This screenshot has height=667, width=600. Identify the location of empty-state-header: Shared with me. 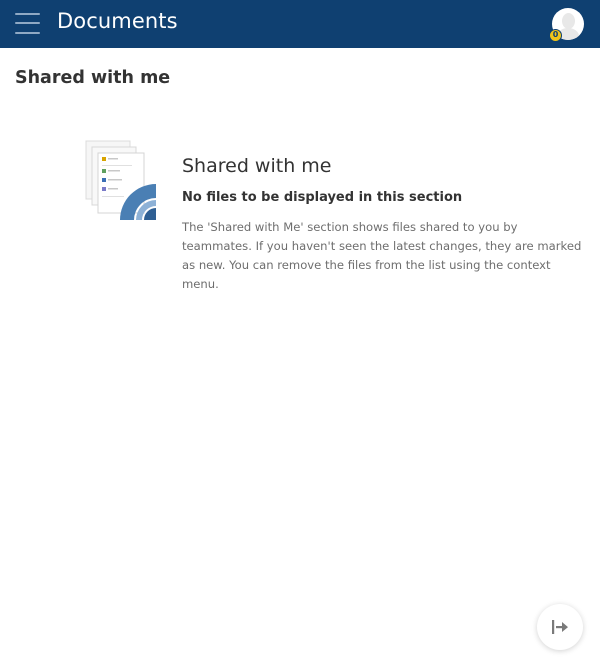
(257, 166).